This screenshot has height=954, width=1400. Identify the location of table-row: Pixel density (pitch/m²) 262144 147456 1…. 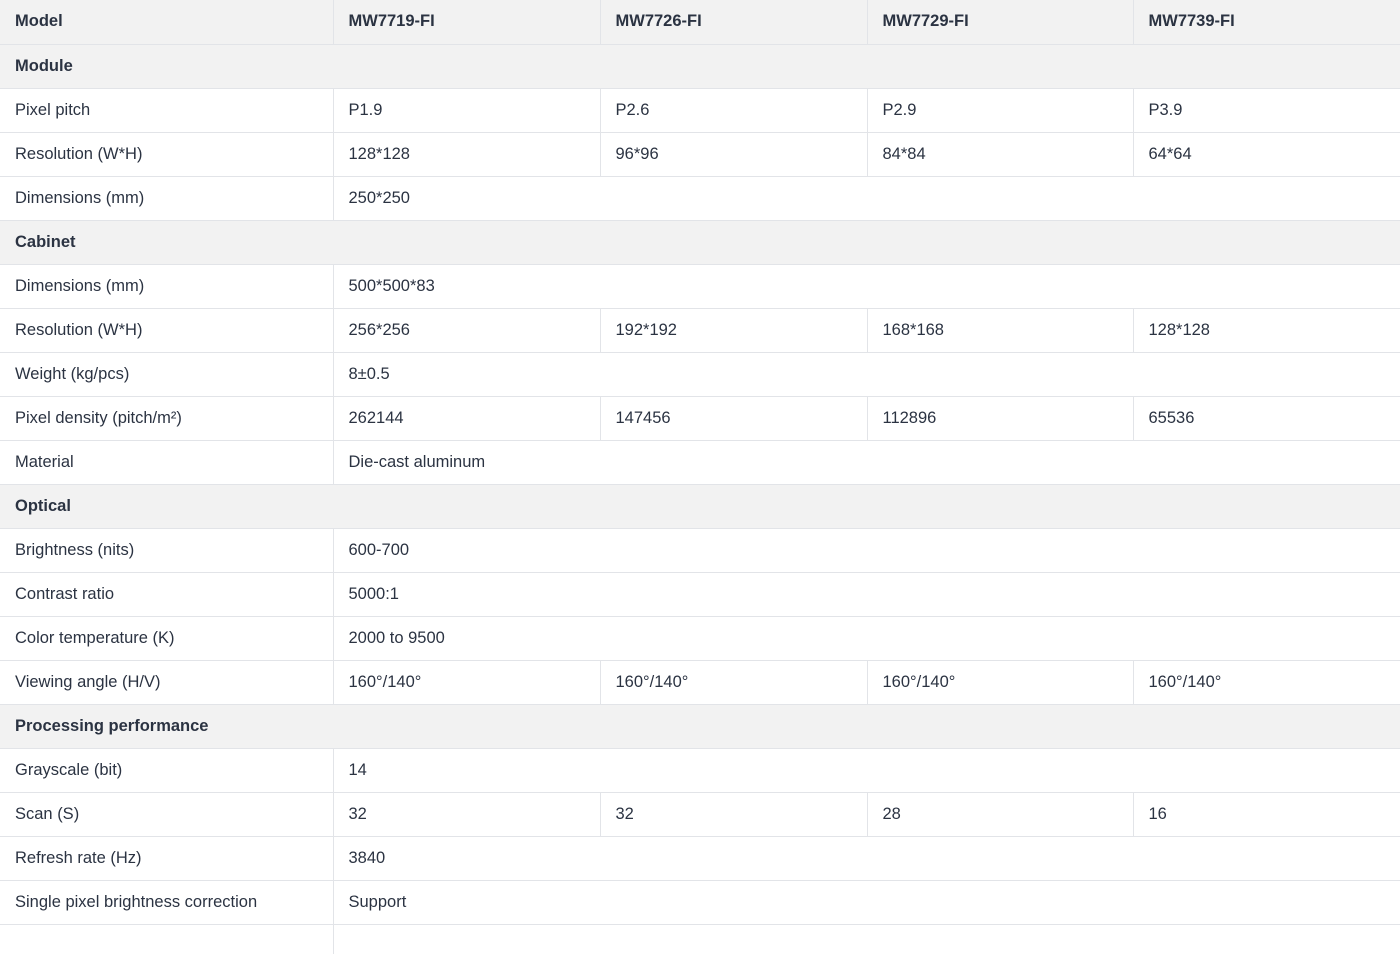
(700, 418).